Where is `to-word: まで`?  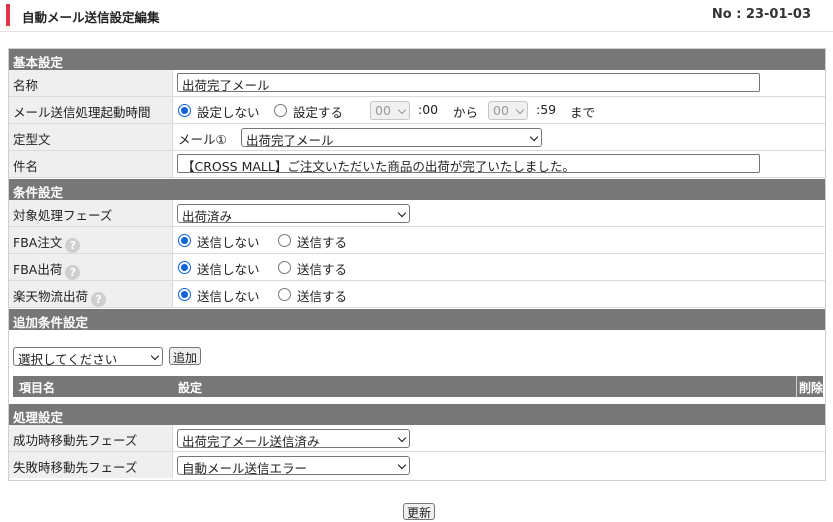 to-word: まで is located at coordinates (583, 112).